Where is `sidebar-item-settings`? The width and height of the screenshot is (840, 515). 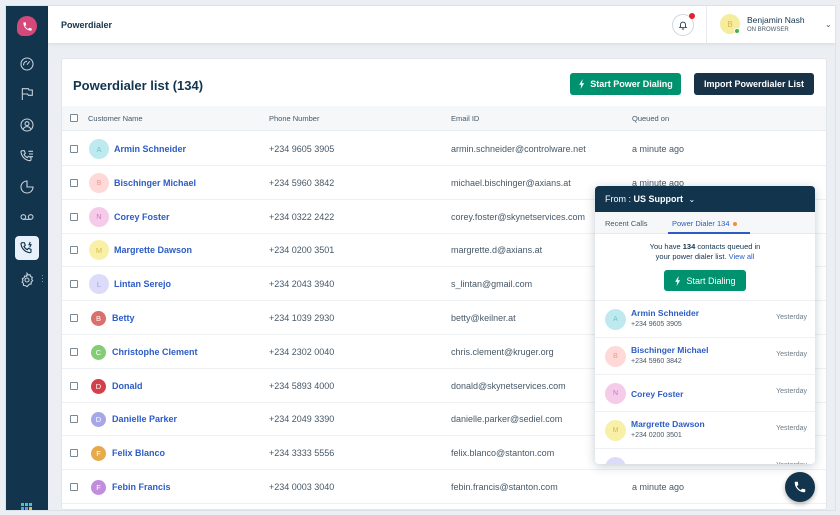
sidebar-item-settings is located at coordinates (27, 280).